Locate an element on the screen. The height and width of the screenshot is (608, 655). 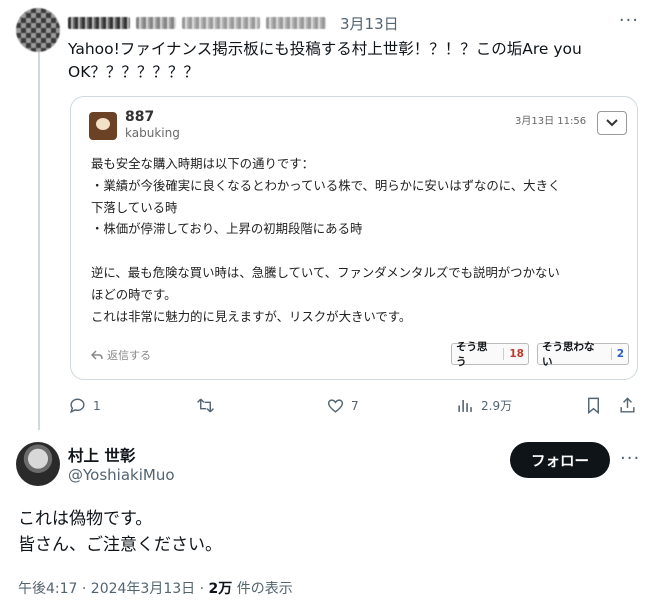
thread-line is located at coordinates (39, 241).